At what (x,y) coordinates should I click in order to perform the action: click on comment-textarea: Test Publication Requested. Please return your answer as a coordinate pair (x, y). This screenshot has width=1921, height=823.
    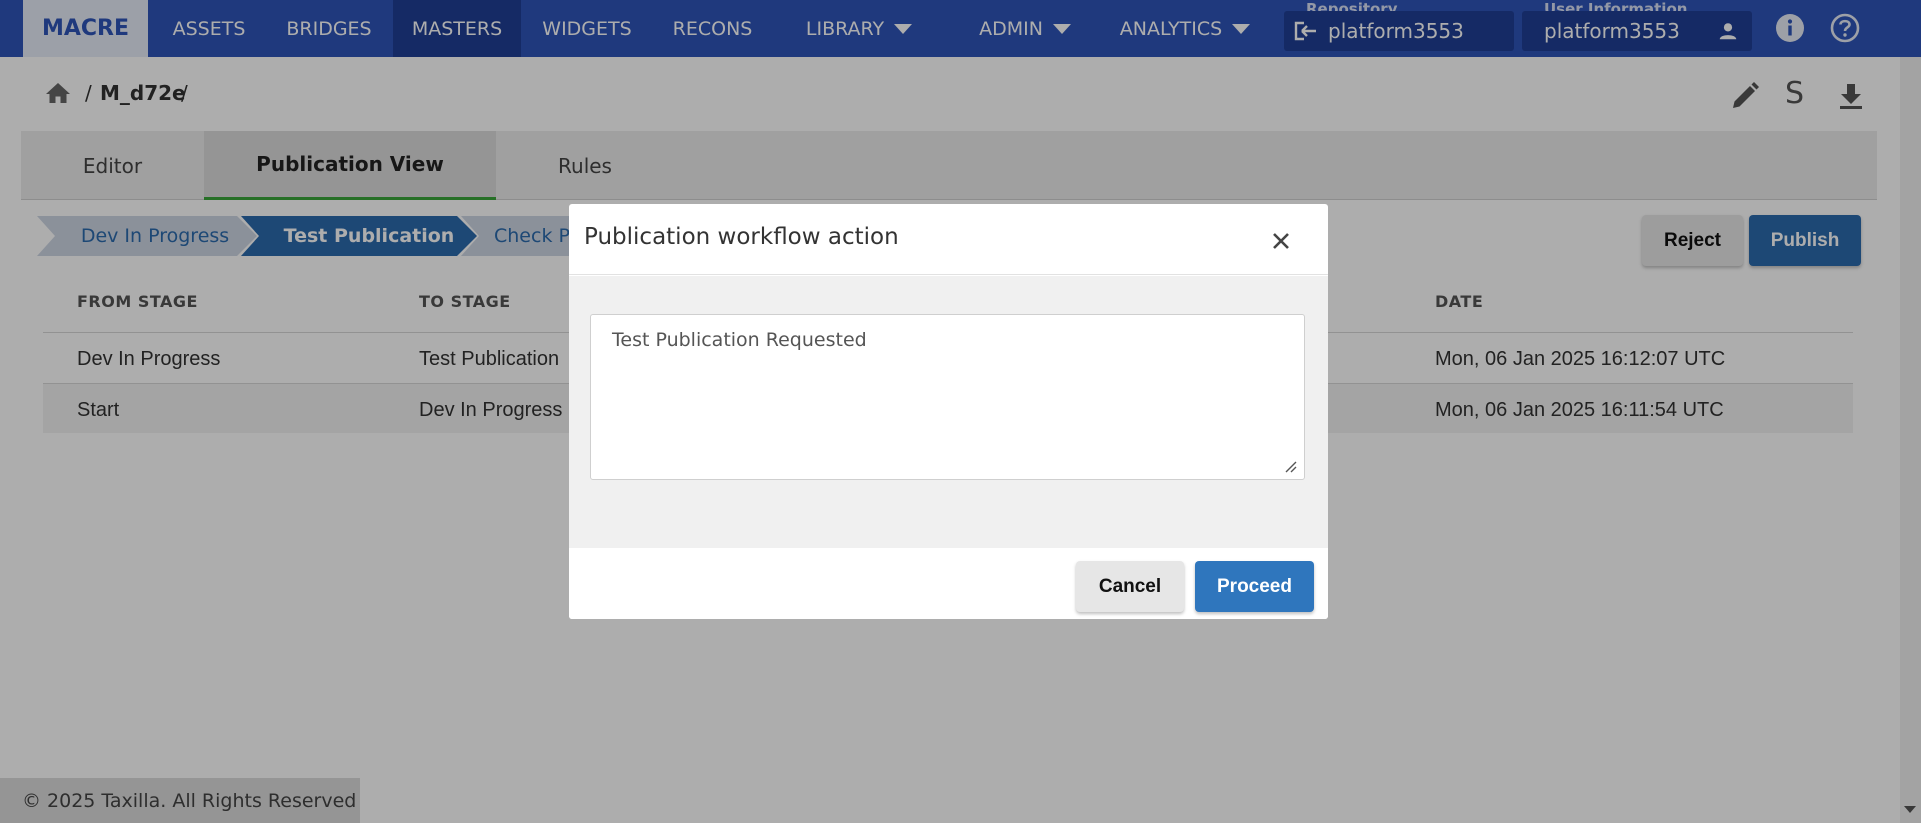
    Looking at the image, I should click on (947, 397).